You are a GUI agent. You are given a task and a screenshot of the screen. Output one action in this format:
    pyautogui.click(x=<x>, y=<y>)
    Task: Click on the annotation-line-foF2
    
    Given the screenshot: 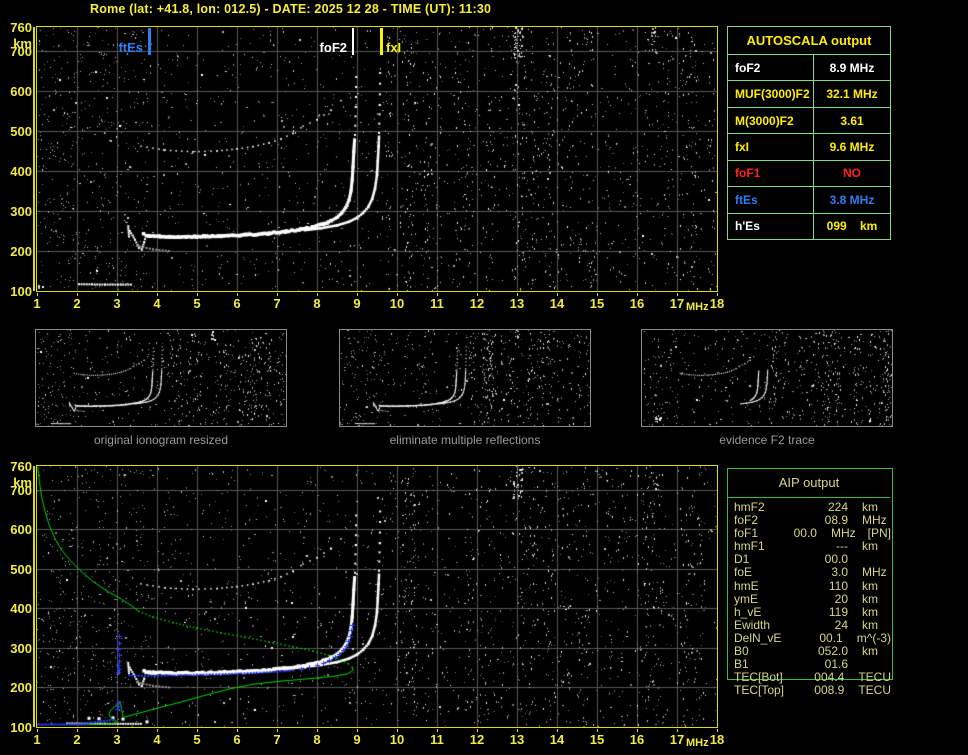 What is the action you would take?
    pyautogui.click(x=353, y=41)
    